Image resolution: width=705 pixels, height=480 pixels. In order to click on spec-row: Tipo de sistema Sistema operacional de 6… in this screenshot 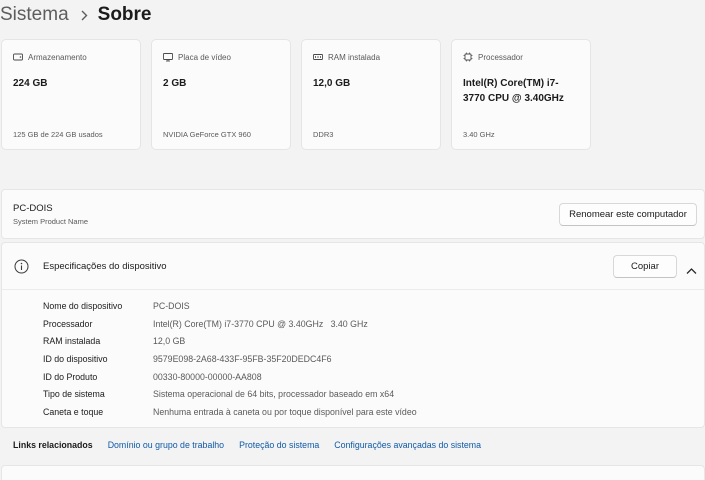, I will do `click(230, 394)`.